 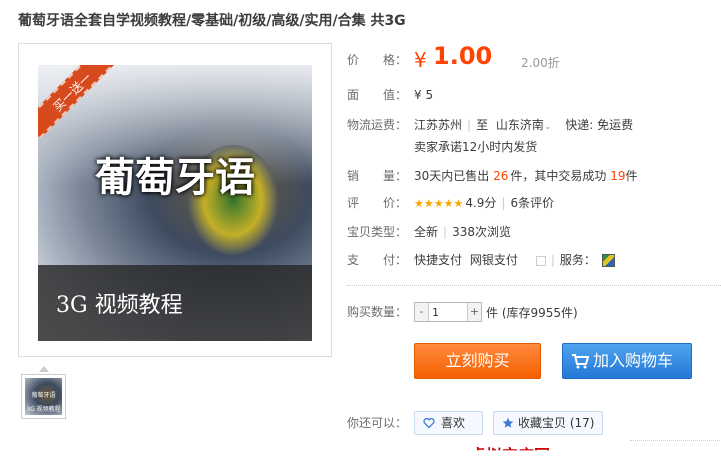 What do you see at coordinates (508, 422) in the screenshot?
I see `star-icon` at bounding box center [508, 422].